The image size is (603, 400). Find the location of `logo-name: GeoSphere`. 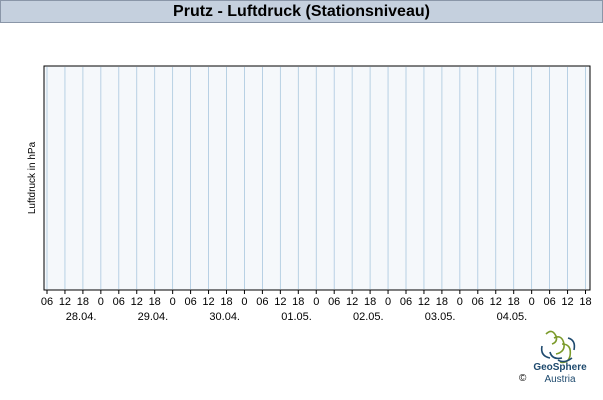

logo-name: GeoSphere is located at coordinates (560, 367).